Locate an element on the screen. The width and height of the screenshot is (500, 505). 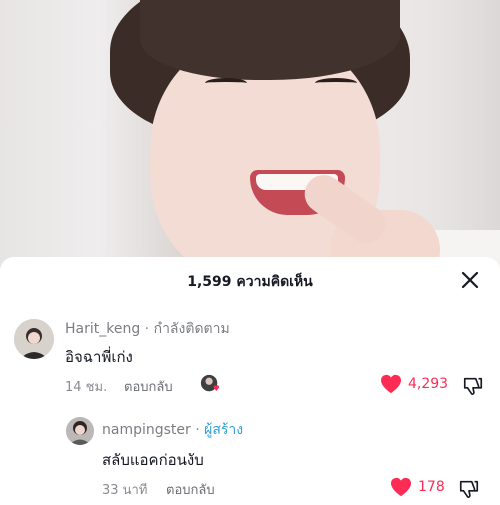
comment-time: 33 นาที is located at coordinates (125, 490).